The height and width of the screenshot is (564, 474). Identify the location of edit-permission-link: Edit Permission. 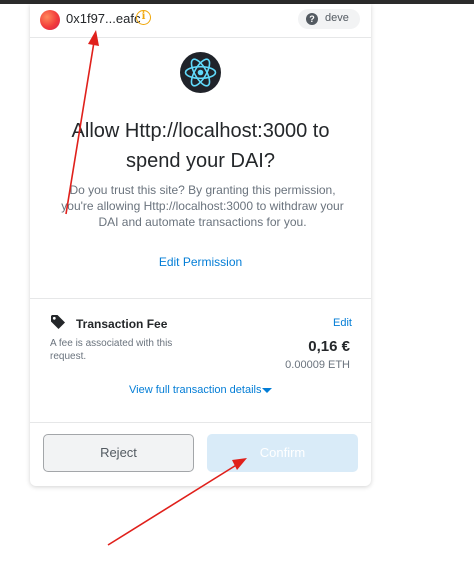
(200, 262).